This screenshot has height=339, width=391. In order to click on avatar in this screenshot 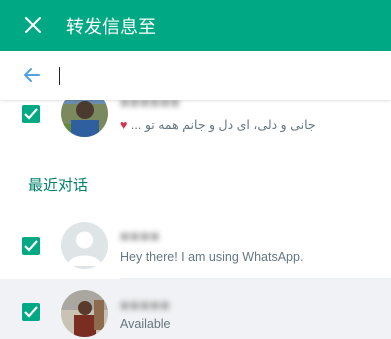, I will do `click(84, 313)`.